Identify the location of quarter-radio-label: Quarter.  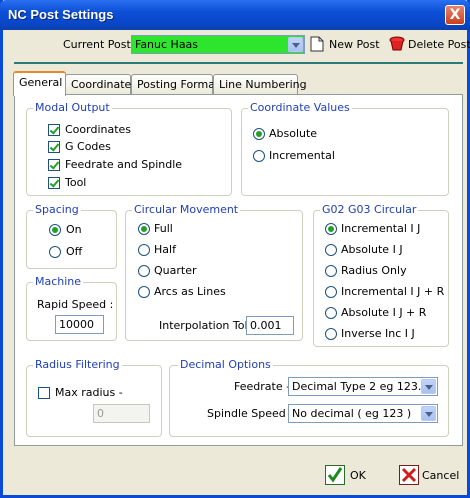
(175, 270).